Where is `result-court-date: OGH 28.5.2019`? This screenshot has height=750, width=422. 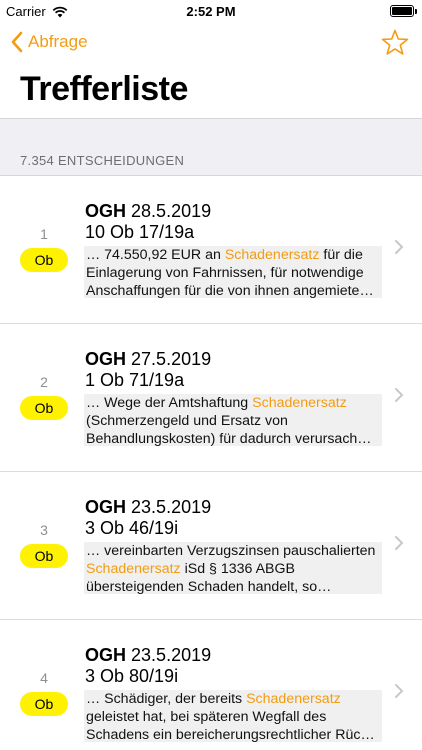 result-court-date: OGH 28.5.2019 is located at coordinates (148, 211).